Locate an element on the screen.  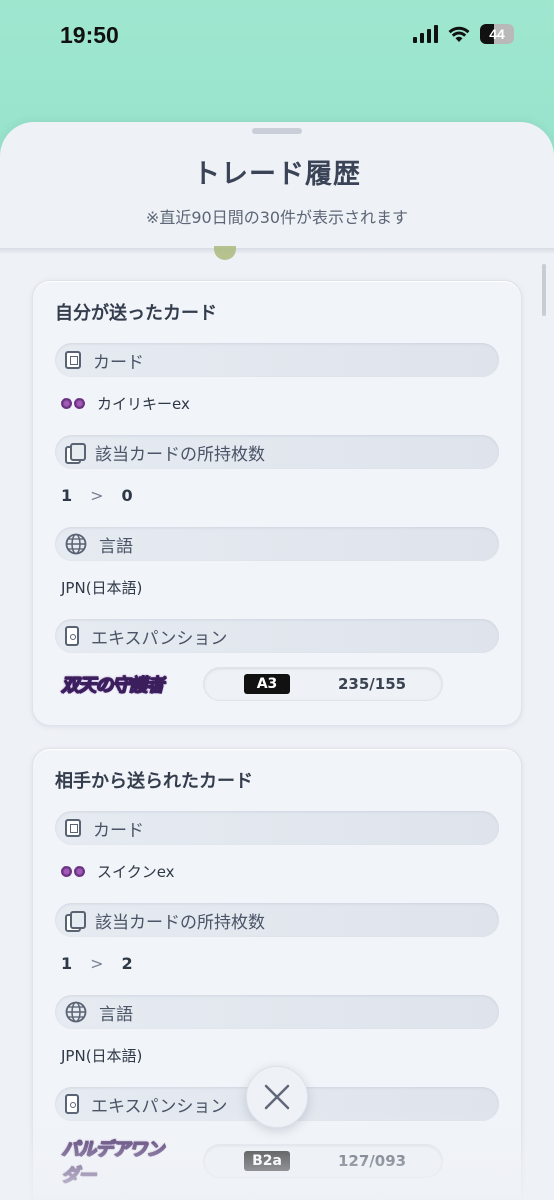
expansion-field-label: エキスパンション is located at coordinates (277, 636).